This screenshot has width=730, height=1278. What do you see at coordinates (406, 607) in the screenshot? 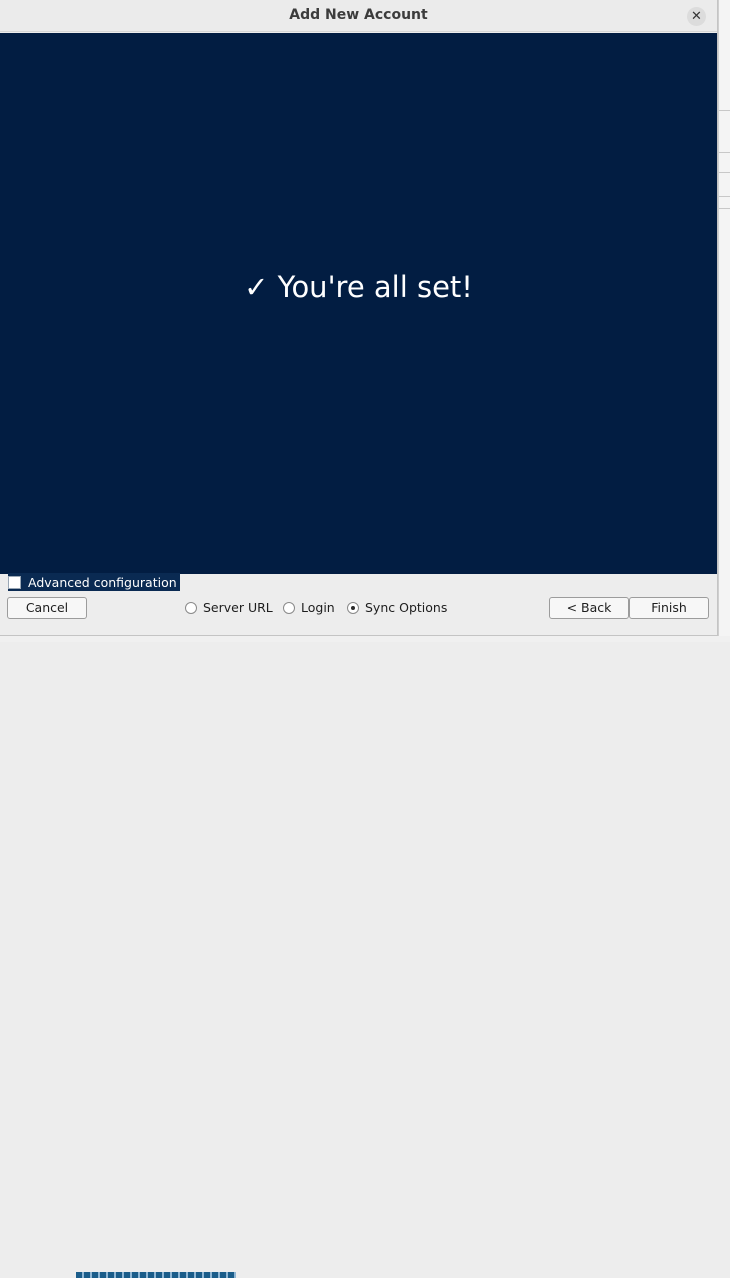
I see `step-label: Sync Options` at bounding box center [406, 607].